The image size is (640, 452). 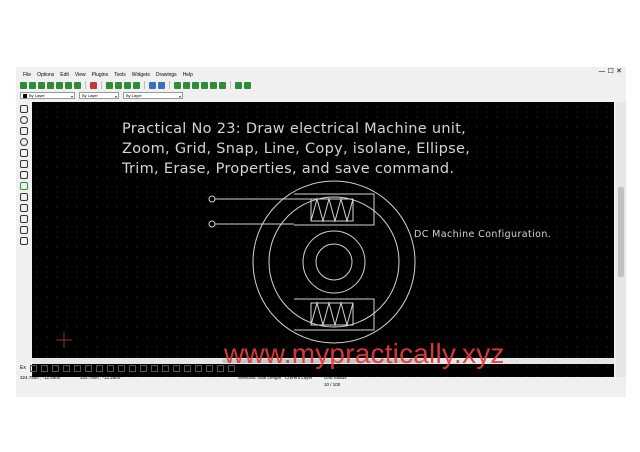 I want to click on armature-outer-circle, so click(x=334, y=262).